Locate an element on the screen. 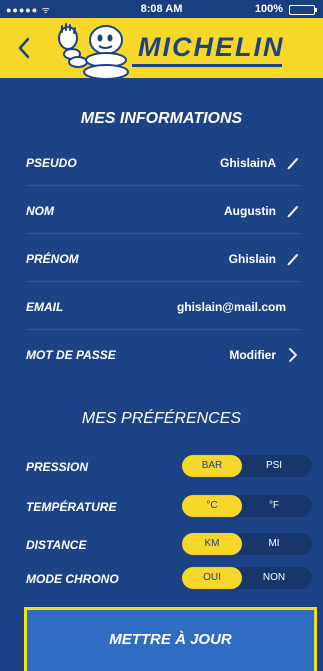 The image size is (323, 671). info-row-nom: NOM Augustin is located at coordinates (163, 212).